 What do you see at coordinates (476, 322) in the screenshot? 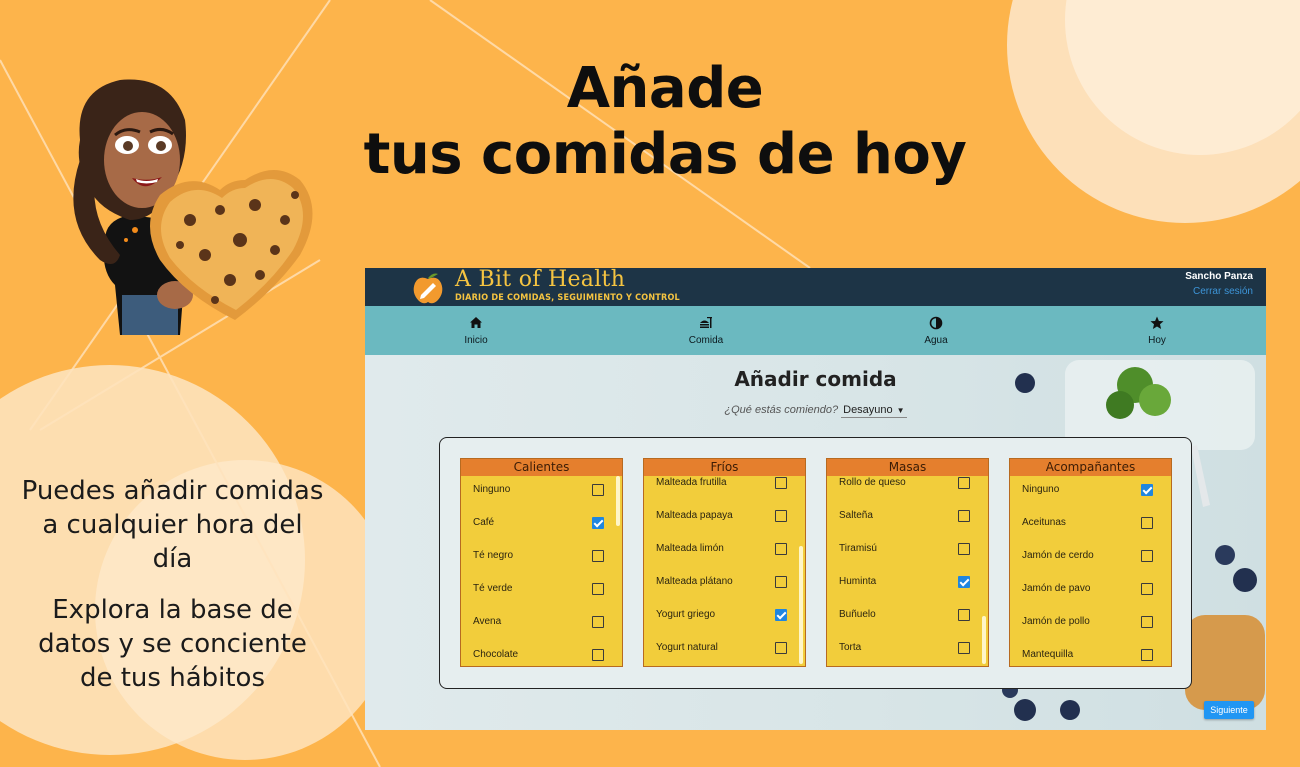
I see `home-icon` at bounding box center [476, 322].